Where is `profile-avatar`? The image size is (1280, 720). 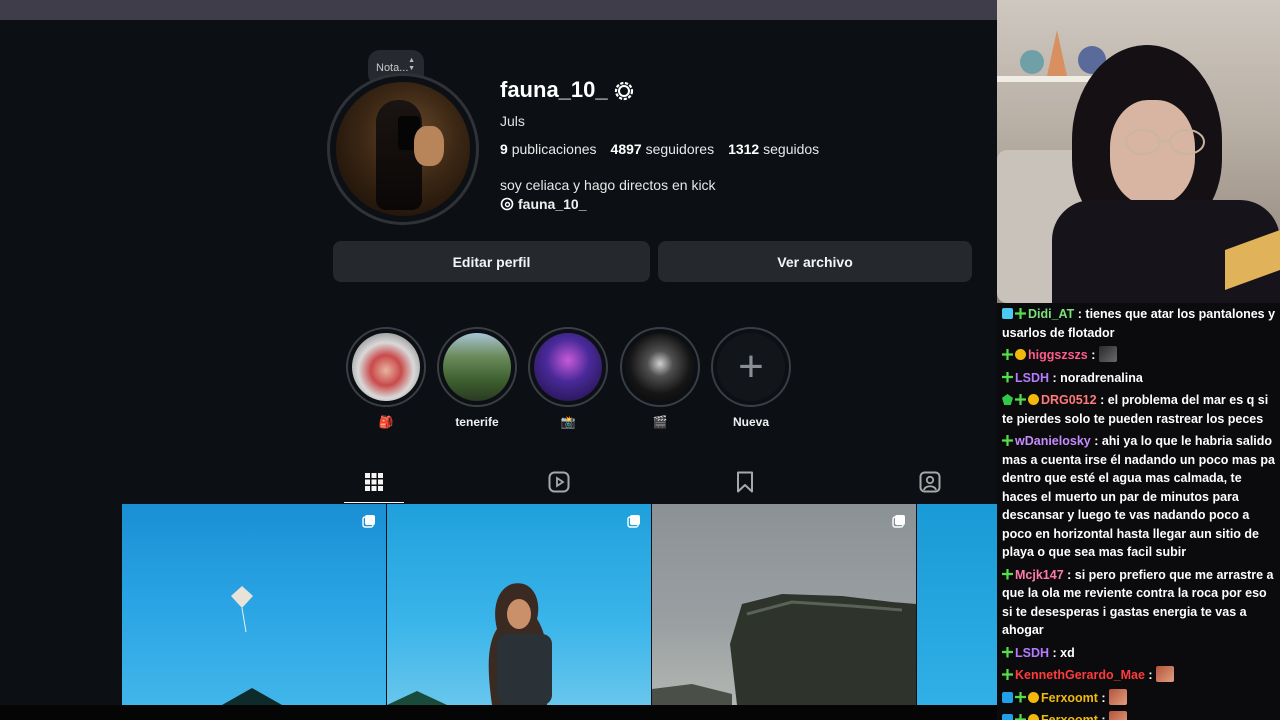
profile-avatar is located at coordinates (403, 149).